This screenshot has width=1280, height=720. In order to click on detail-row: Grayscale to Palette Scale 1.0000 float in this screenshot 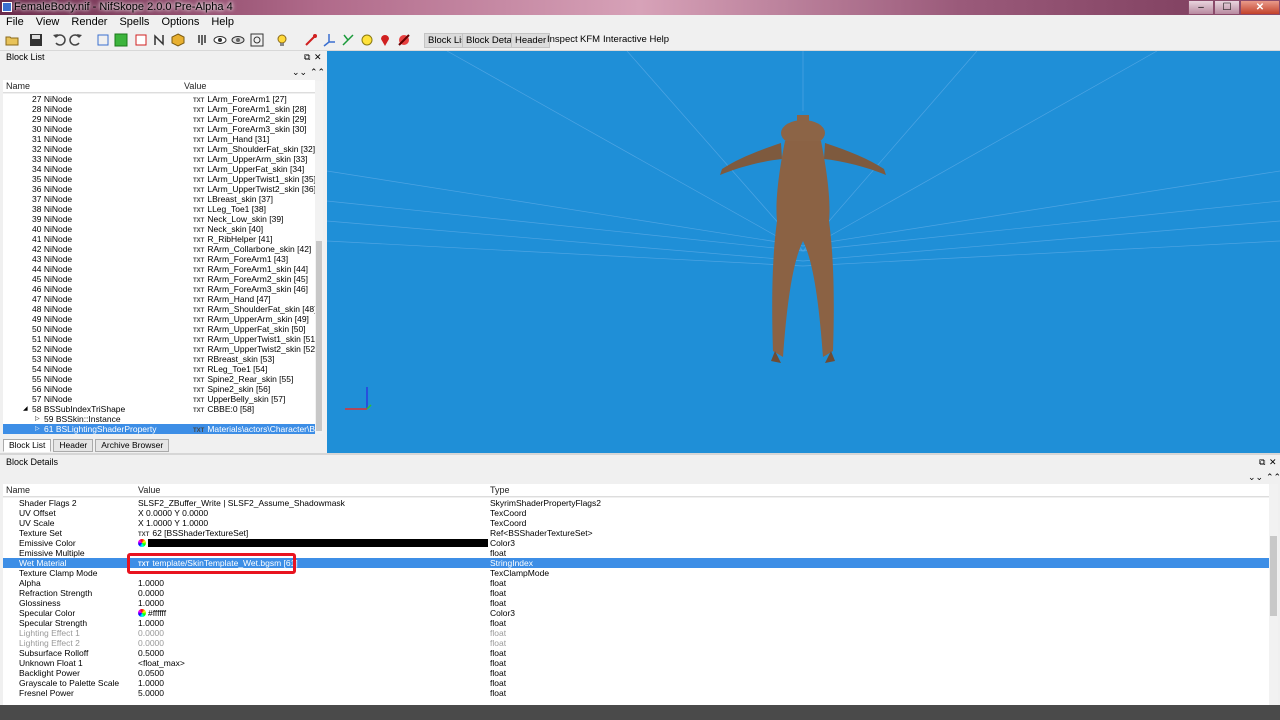, I will do `click(636, 683)`.